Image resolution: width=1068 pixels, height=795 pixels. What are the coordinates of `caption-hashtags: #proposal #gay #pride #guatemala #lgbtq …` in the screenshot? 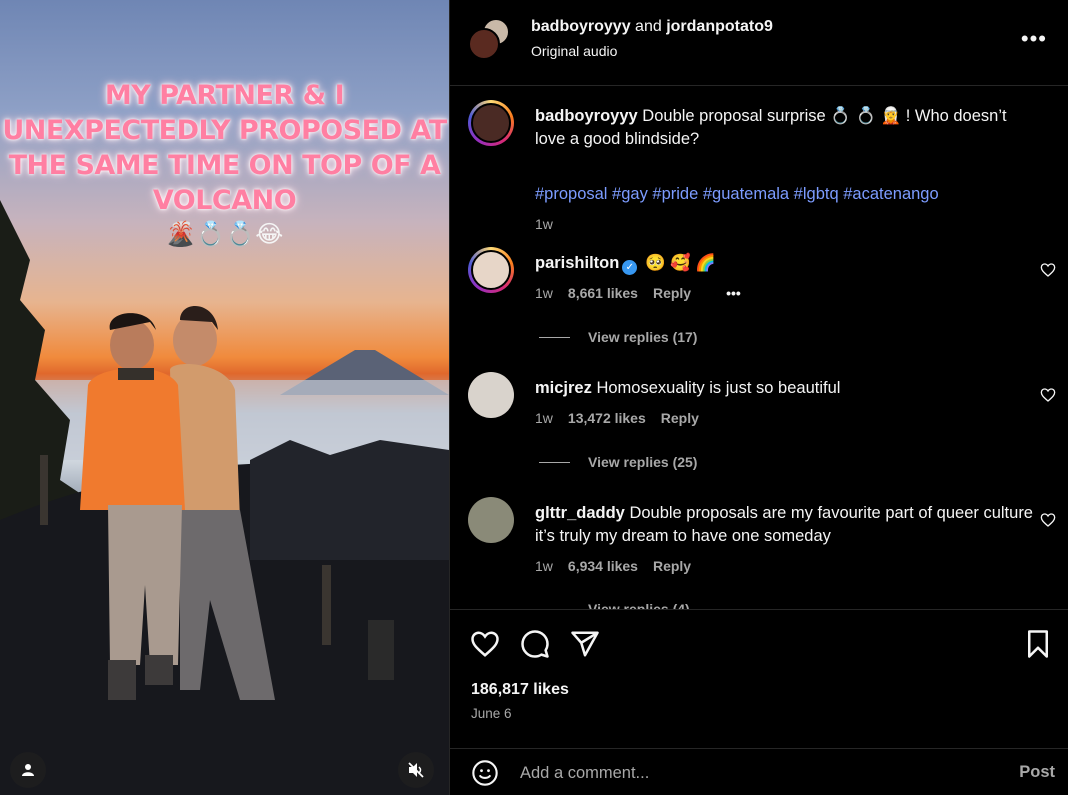 It's located at (737, 194).